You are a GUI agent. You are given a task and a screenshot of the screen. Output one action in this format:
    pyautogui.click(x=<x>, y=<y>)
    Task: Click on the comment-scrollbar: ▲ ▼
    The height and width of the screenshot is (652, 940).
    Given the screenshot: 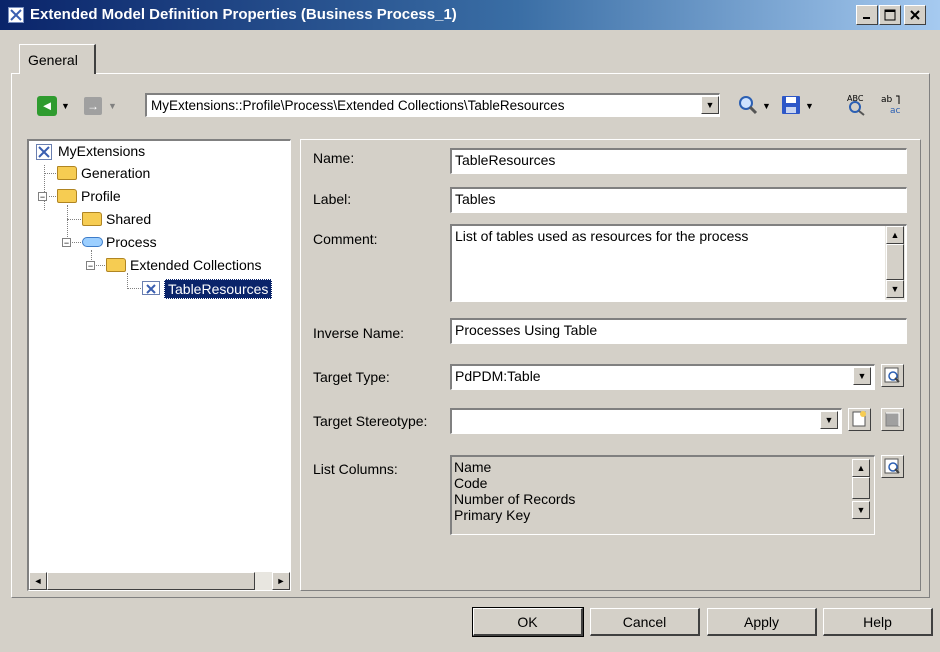 What is the action you would take?
    pyautogui.click(x=895, y=263)
    